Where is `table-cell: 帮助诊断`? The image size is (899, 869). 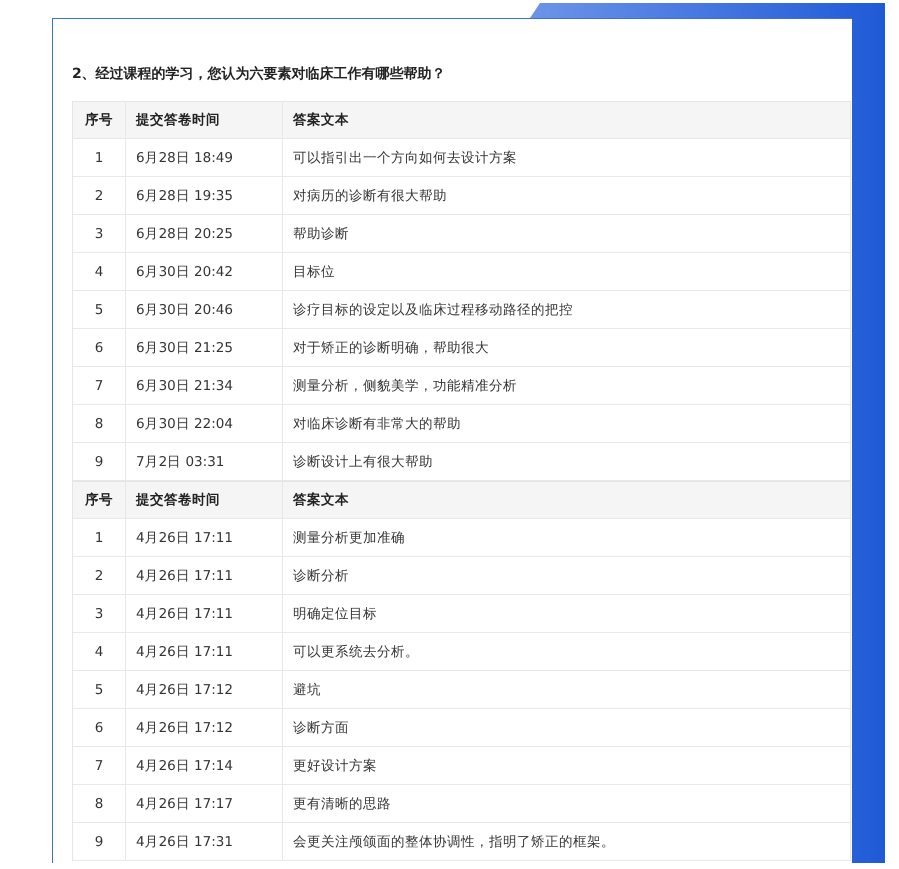
table-cell: 帮助诊断 is located at coordinates (567, 233).